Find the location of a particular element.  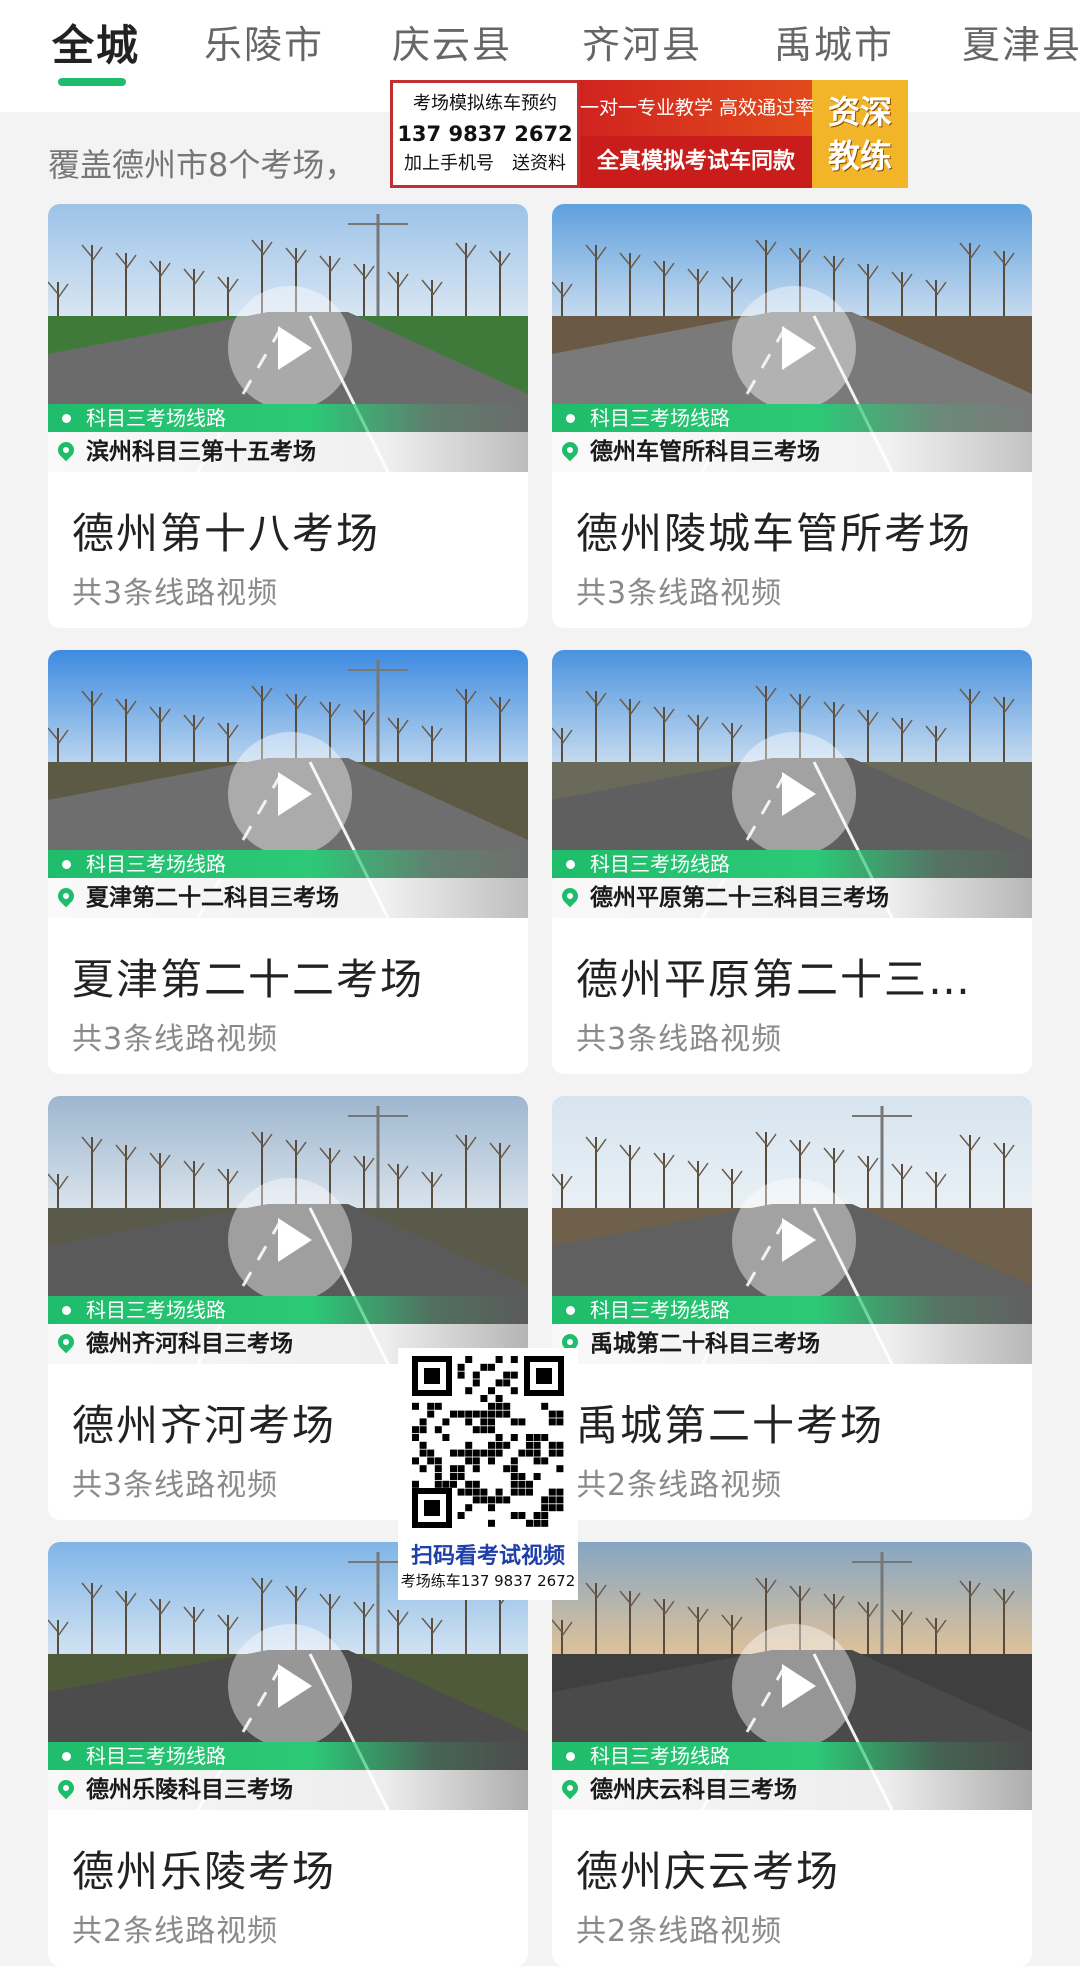

location-text: 夏津第二十二科目三考场 is located at coordinates (212, 898).